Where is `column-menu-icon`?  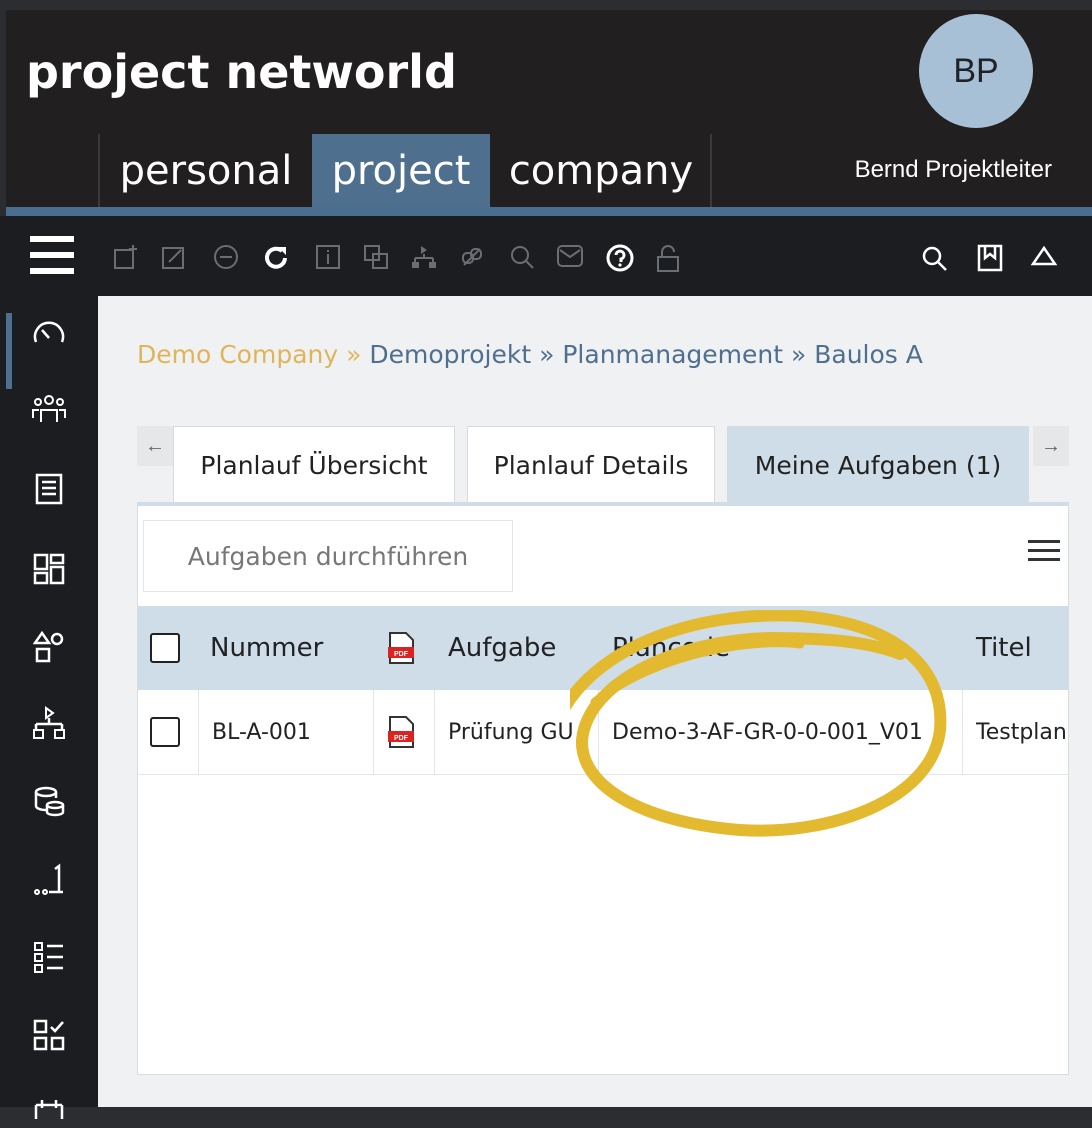 column-menu-icon is located at coordinates (1044, 551).